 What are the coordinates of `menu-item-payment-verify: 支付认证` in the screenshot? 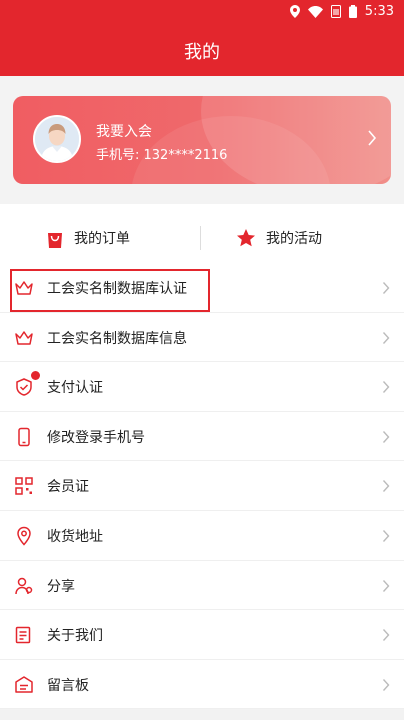 It's located at (202, 387).